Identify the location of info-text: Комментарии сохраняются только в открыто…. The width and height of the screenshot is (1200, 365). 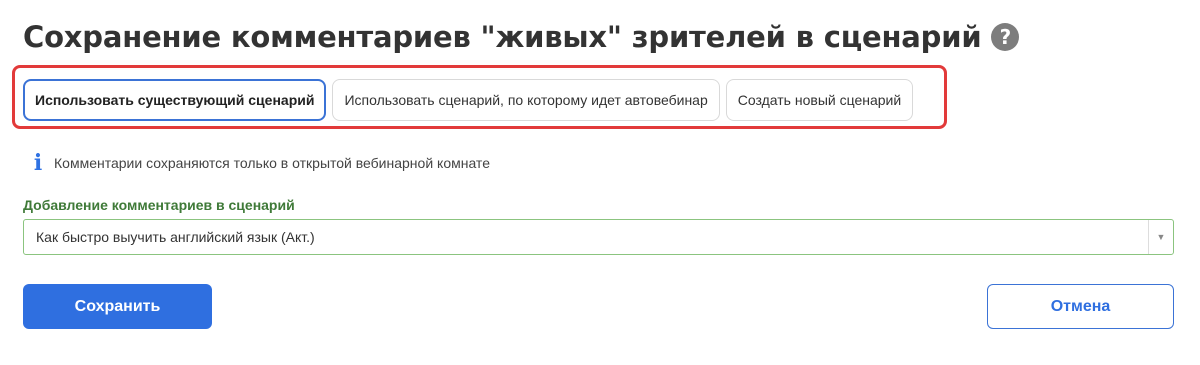
(272, 163).